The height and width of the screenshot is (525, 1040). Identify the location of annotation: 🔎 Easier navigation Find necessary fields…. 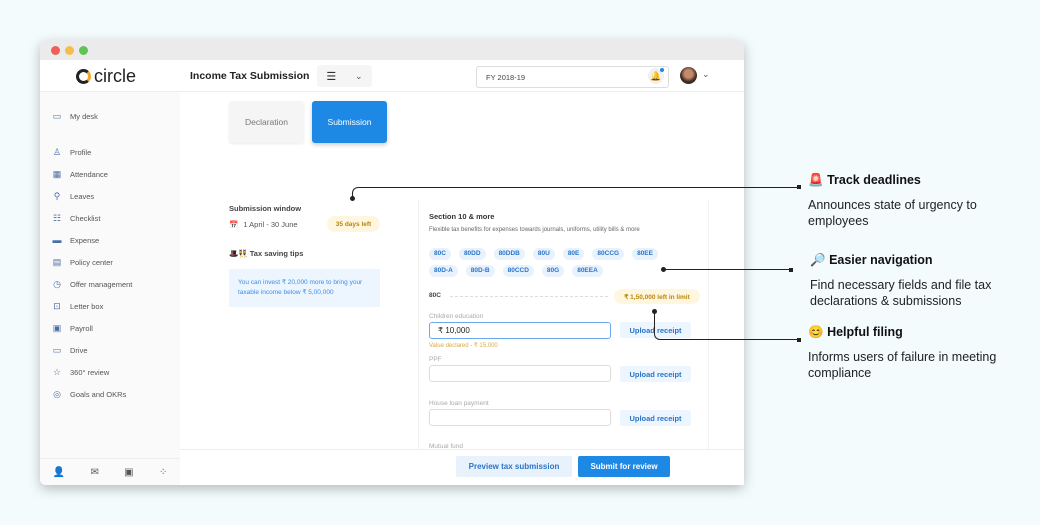
(915, 281).